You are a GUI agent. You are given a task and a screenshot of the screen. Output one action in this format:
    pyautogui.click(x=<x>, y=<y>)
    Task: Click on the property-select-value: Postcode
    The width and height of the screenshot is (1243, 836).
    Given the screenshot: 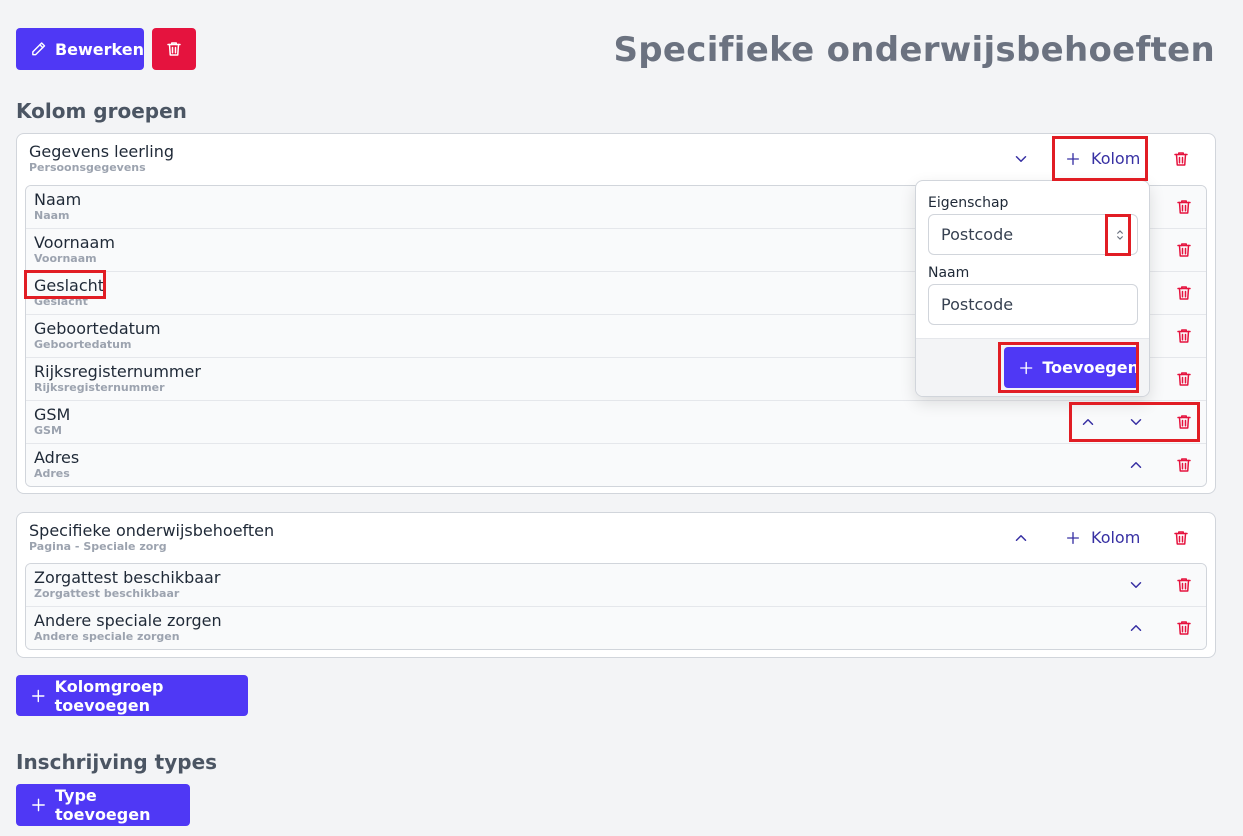 What is the action you would take?
    pyautogui.click(x=977, y=234)
    